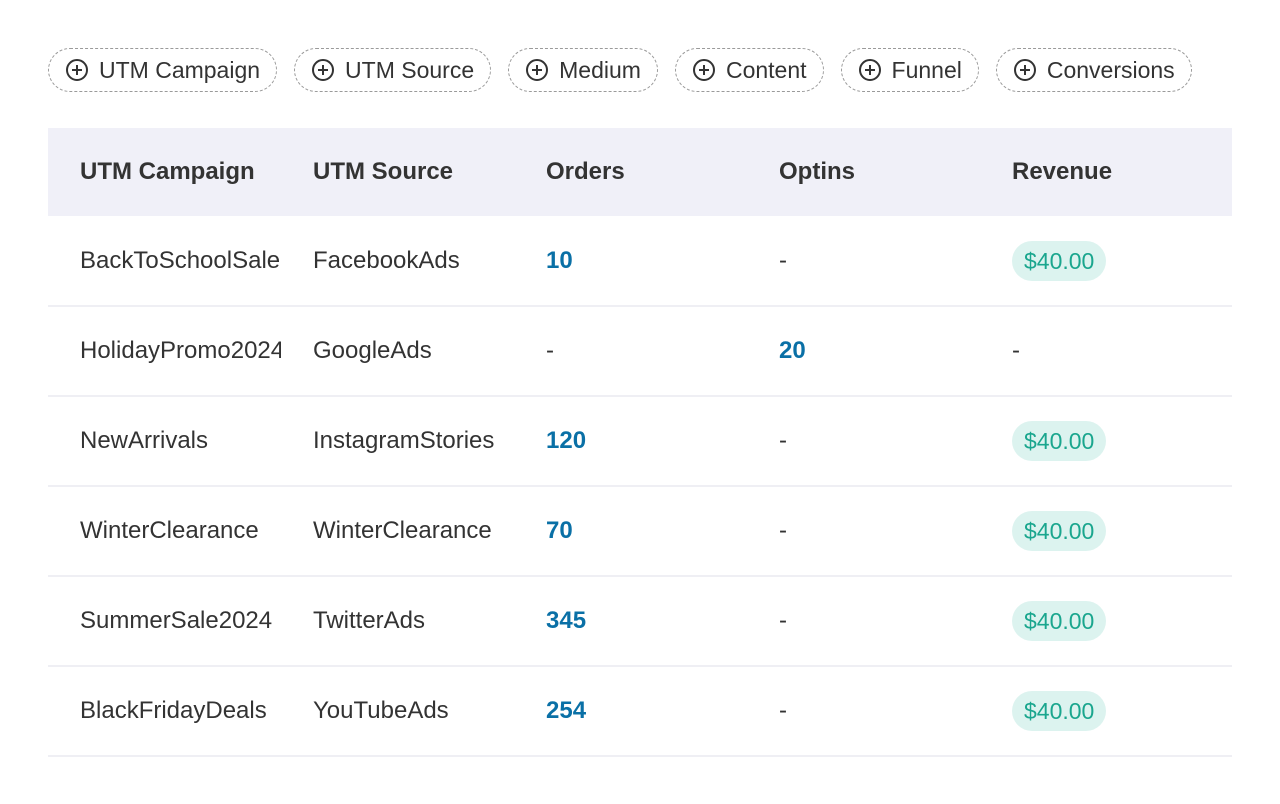 The image size is (1280, 804). Describe the element at coordinates (404, 440) in the screenshot. I see `cell-source: InstagramStories` at that location.